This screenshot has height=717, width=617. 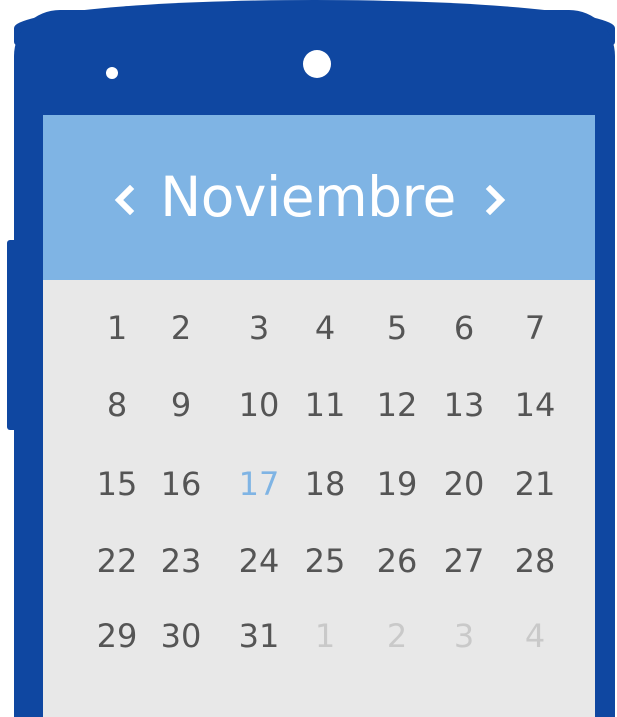 I want to click on chevron-left-icon, so click(x=124, y=200).